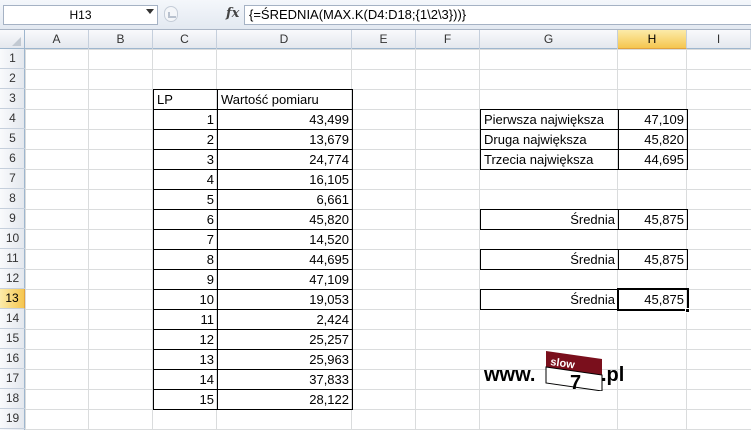  What do you see at coordinates (285, 159) in the screenshot?
I see `table-cell-value: 24,774` at bounding box center [285, 159].